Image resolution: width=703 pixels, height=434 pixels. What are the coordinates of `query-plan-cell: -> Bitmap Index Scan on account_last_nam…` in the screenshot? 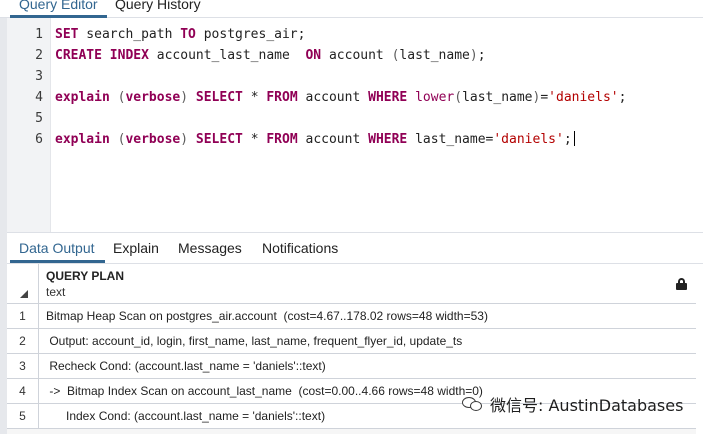 It's located at (264, 391).